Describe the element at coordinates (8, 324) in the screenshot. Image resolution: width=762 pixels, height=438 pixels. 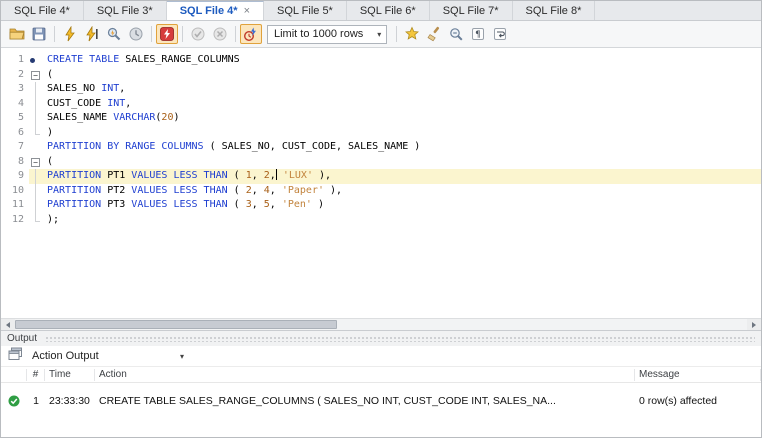
I see `scroll-left-arrow` at that location.